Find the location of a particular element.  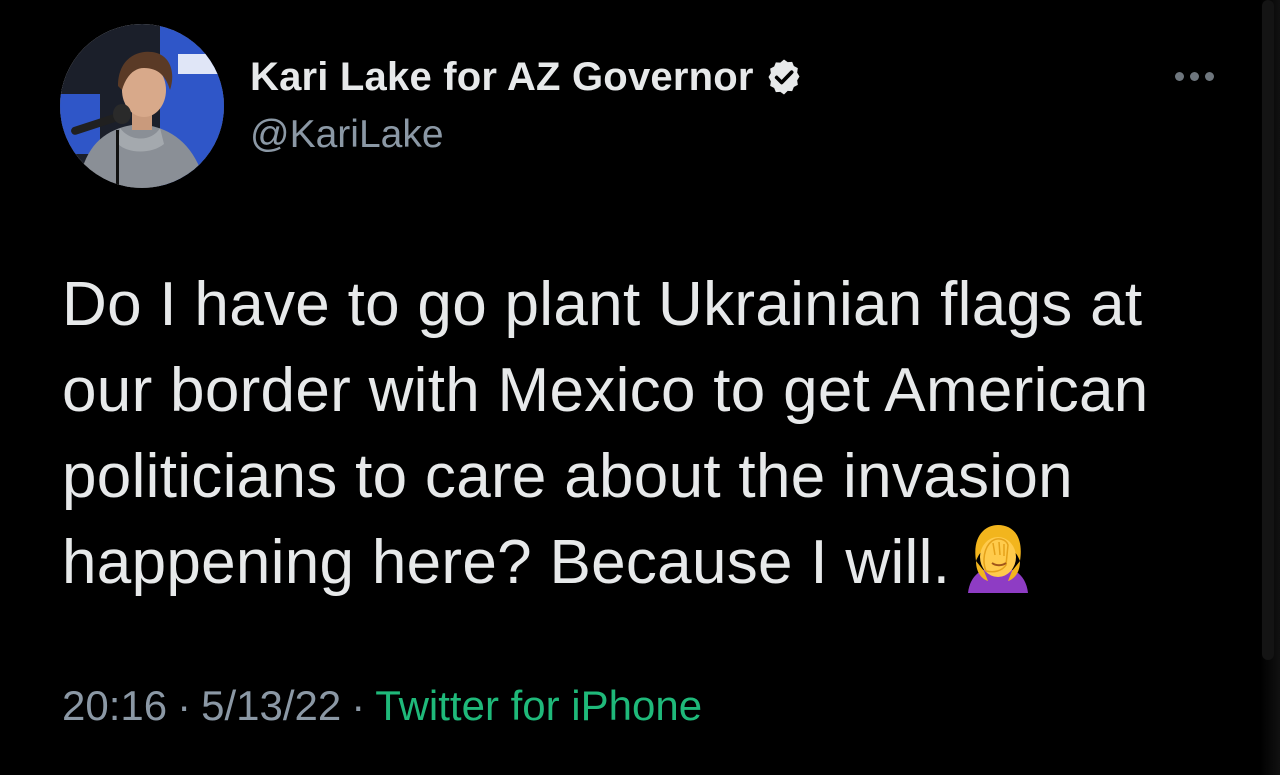

tweet-text-line: happening here? Because I will. is located at coordinates (506, 562).